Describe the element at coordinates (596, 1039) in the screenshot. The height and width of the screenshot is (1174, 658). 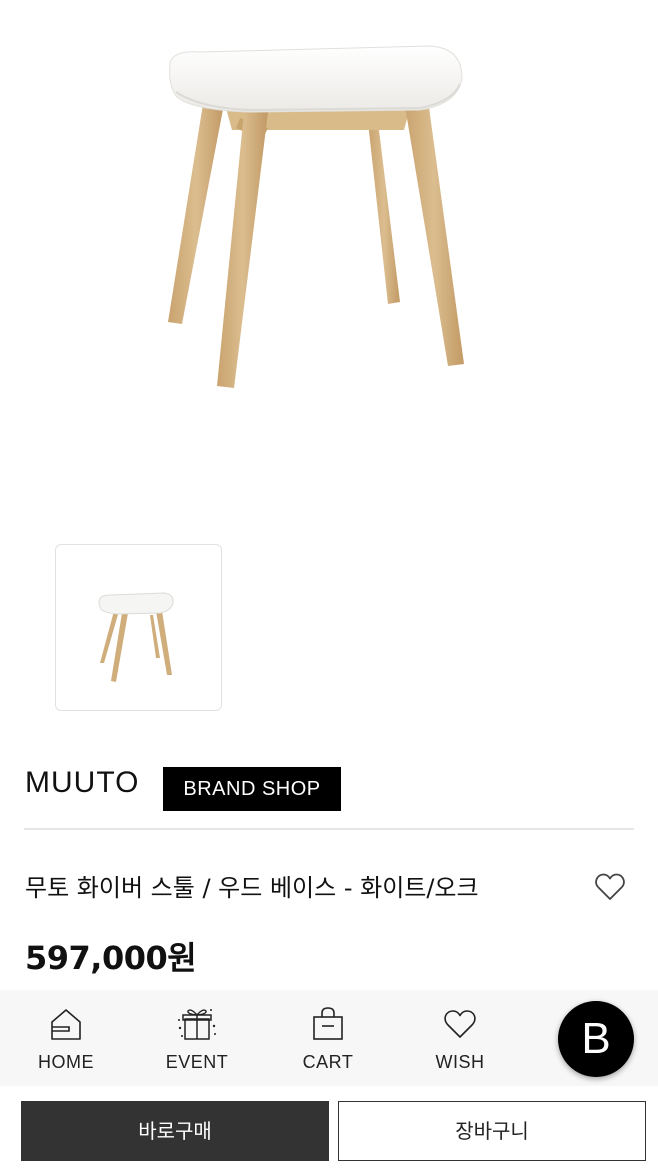
I see `floating-b-button: B` at that location.